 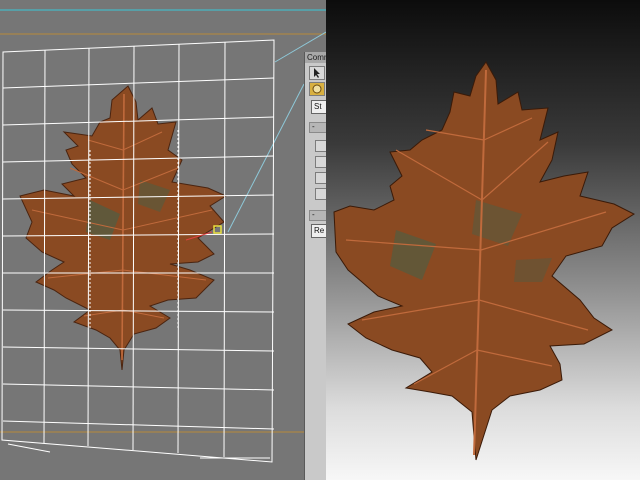 What do you see at coordinates (266, 158) in the screenshot?
I see `viewport-guide-diagonal-mid` at bounding box center [266, 158].